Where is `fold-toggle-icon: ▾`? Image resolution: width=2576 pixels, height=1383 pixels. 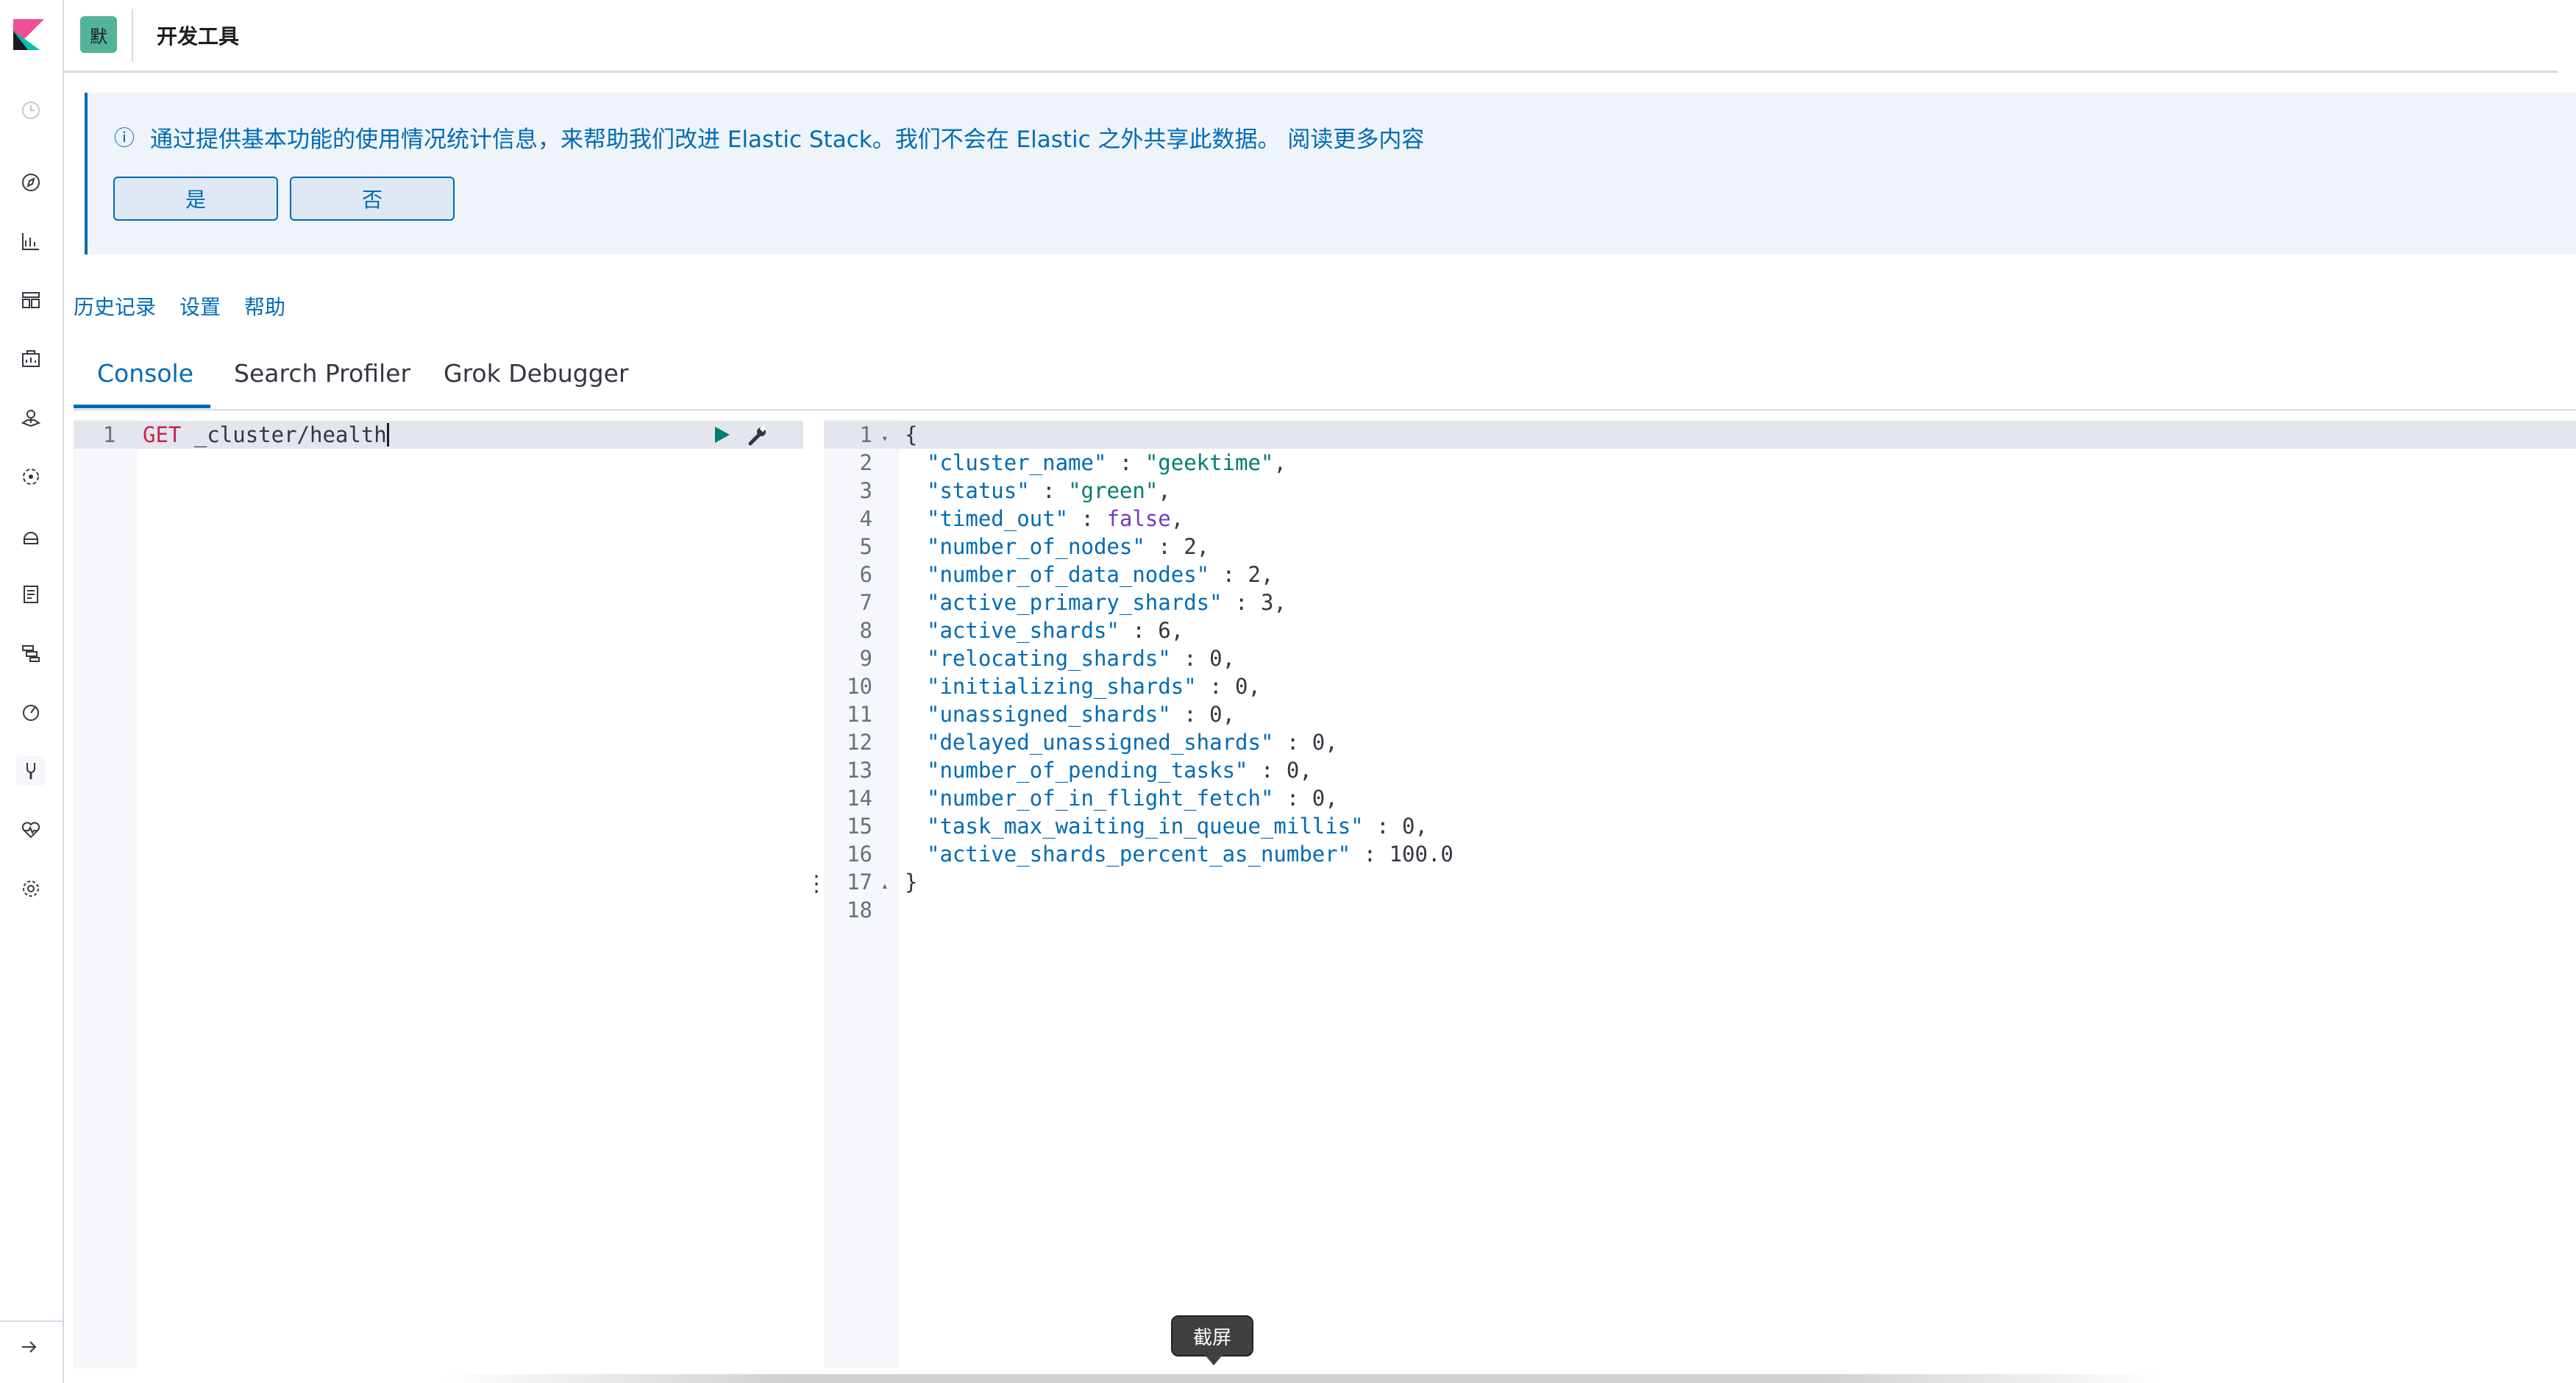
fold-toggle-icon: ▾ is located at coordinates (885, 438).